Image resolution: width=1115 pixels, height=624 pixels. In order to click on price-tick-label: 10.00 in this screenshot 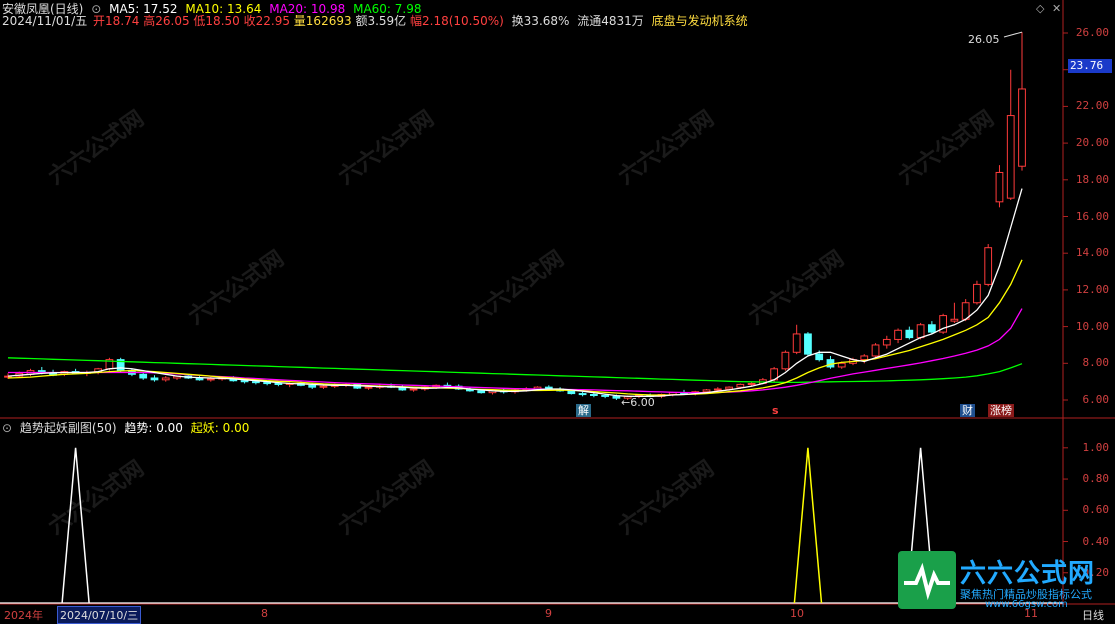, I will do `click(1092, 326)`.